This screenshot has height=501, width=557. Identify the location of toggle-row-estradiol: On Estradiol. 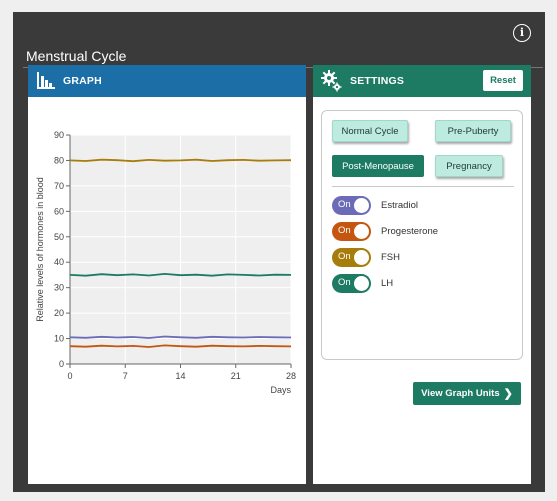
(375, 205).